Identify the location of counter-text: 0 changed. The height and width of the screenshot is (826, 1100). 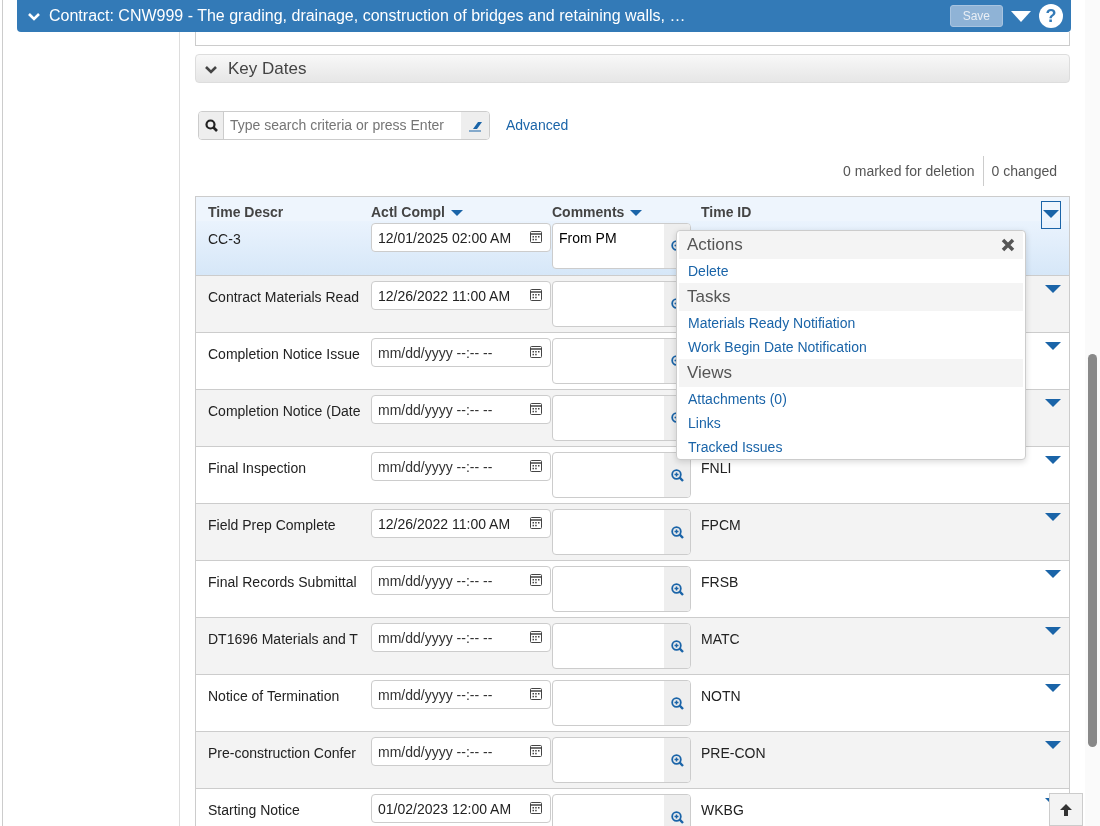
(1023, 171).